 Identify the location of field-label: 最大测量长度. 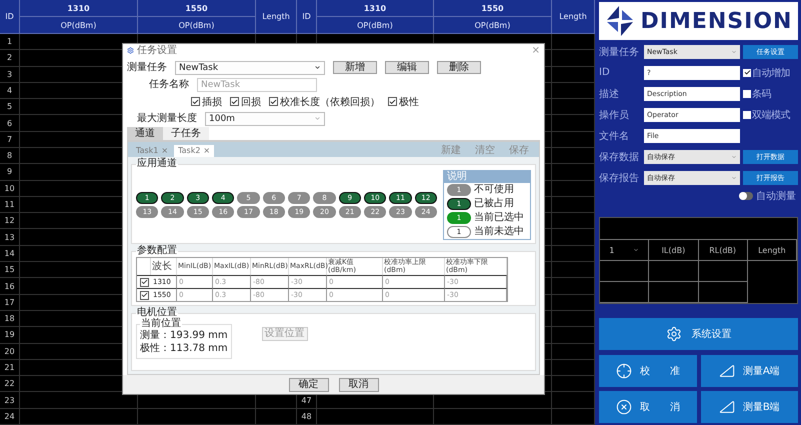
(167, 119).